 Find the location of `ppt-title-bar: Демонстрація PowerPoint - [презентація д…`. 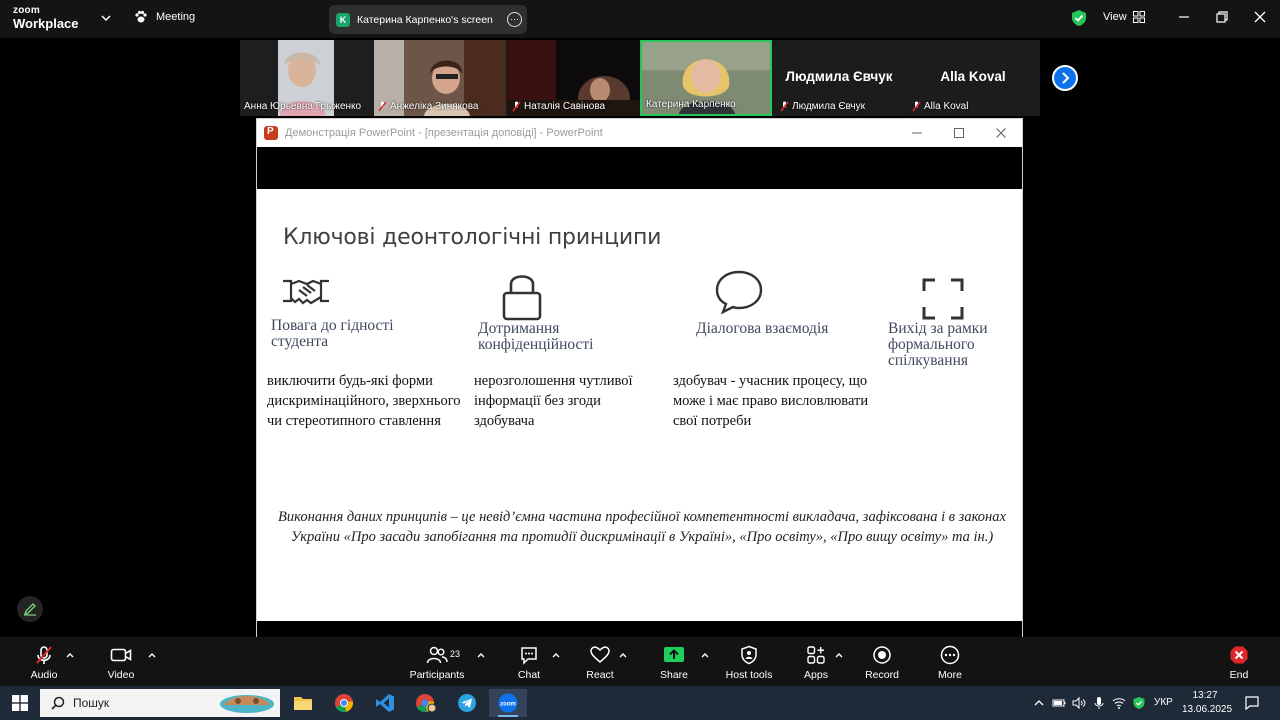

ppt-title-bar: Демонстрація PowerPoint - [презентація д… is located at coordinates (639, 133).